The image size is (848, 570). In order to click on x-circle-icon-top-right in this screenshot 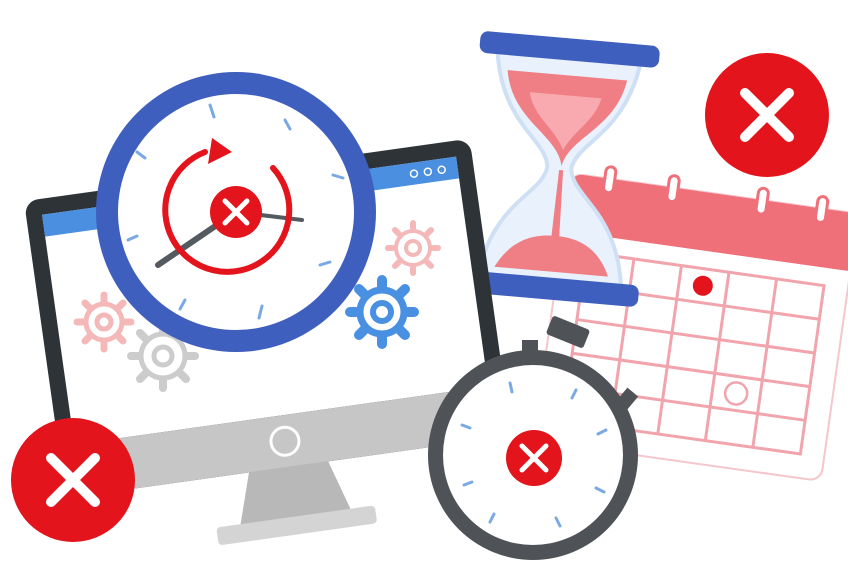, I will do `click(767, 115)`.